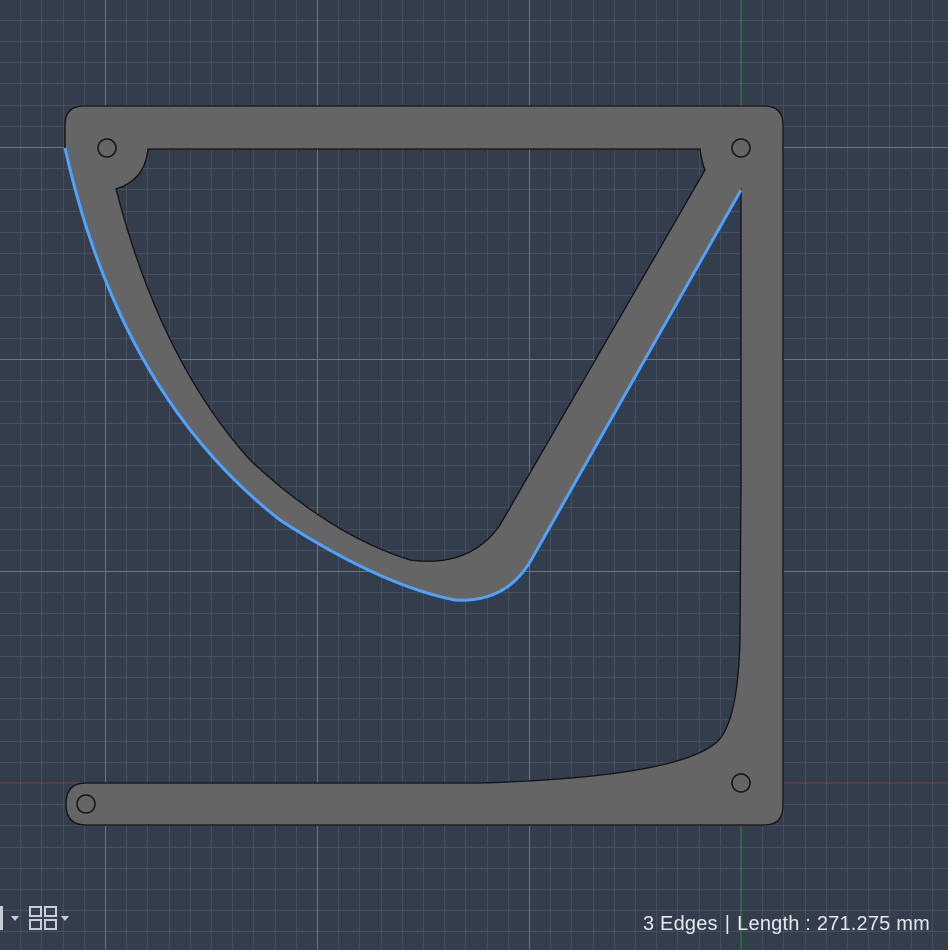 This screenshot has height=950, width=948. I want to click on viewport-tools, so click(39, 918).